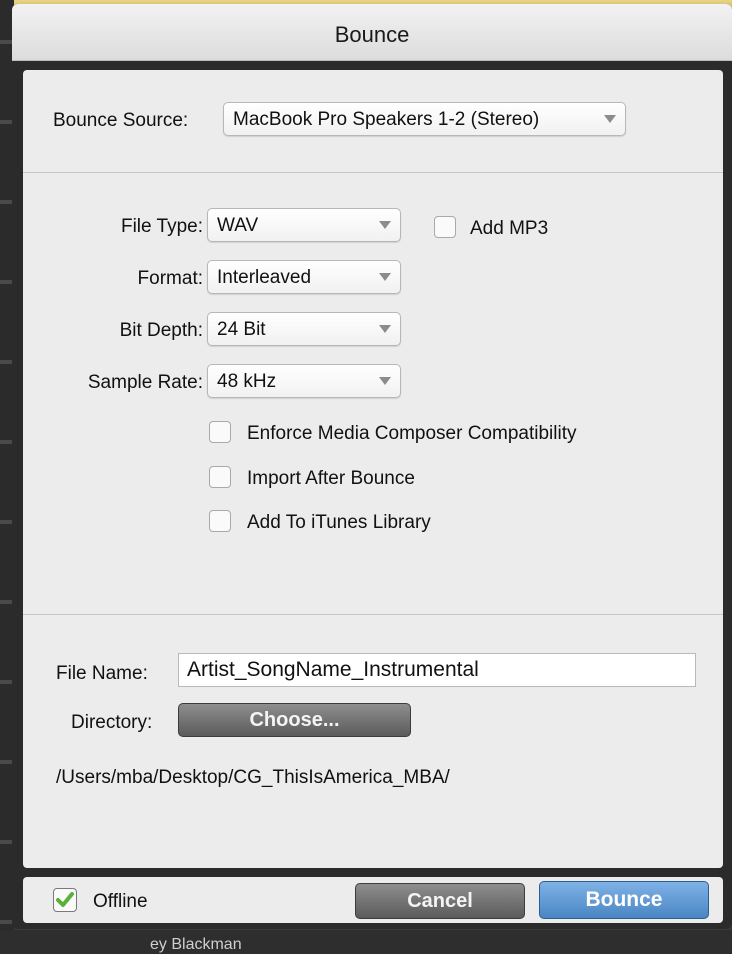 Image resolution: width=732 pixels, height=954 pixels. I want to click on file-name-label: File Name:, so click(102, 673).